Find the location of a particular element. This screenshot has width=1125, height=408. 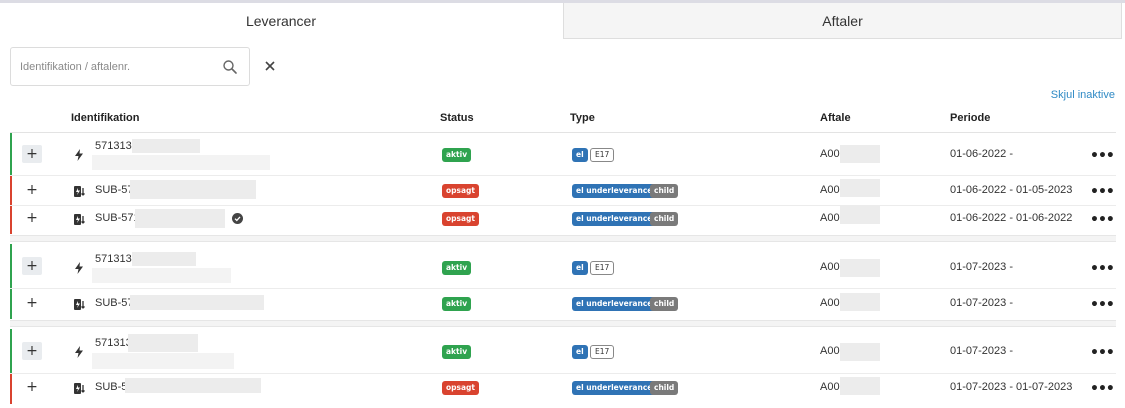

search-box is located at coordinates (130, 66).